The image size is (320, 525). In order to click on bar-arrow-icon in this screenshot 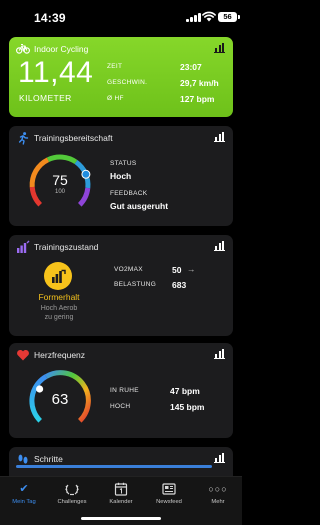, I will do `click(59, 276)`.